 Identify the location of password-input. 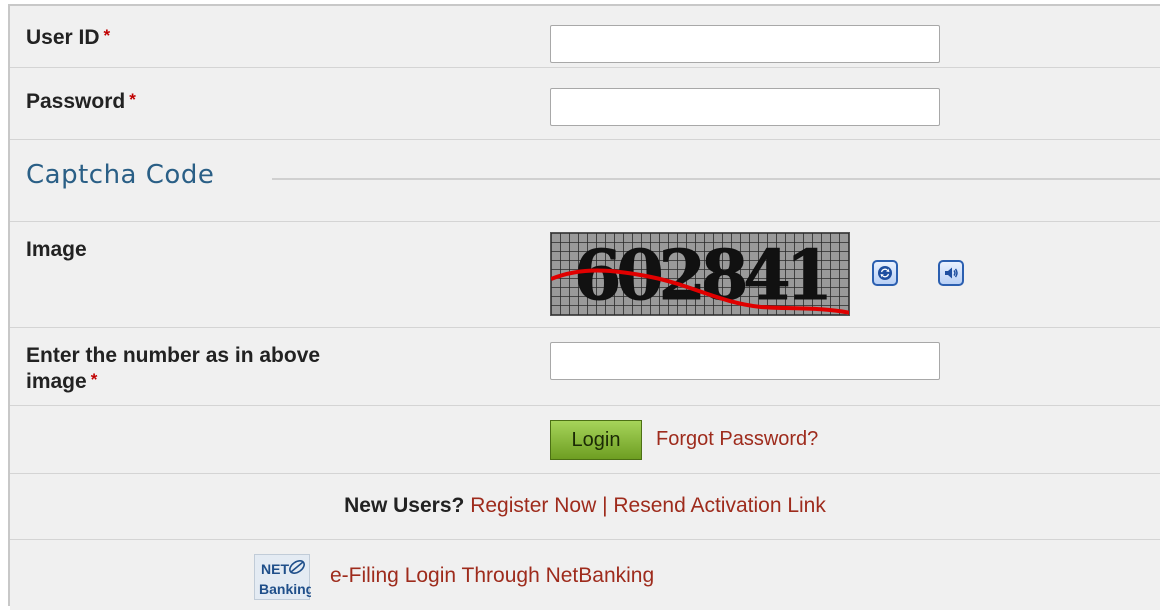
(745, 107).